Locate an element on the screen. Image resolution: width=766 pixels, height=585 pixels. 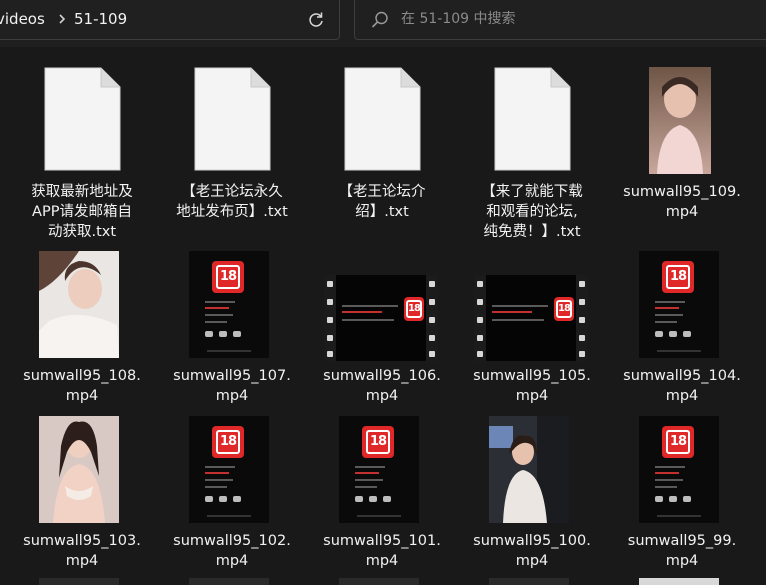
file-name: 获取最新地址及 APP请发邮箱自 动获取.txt is located at coordinates (82, 212).